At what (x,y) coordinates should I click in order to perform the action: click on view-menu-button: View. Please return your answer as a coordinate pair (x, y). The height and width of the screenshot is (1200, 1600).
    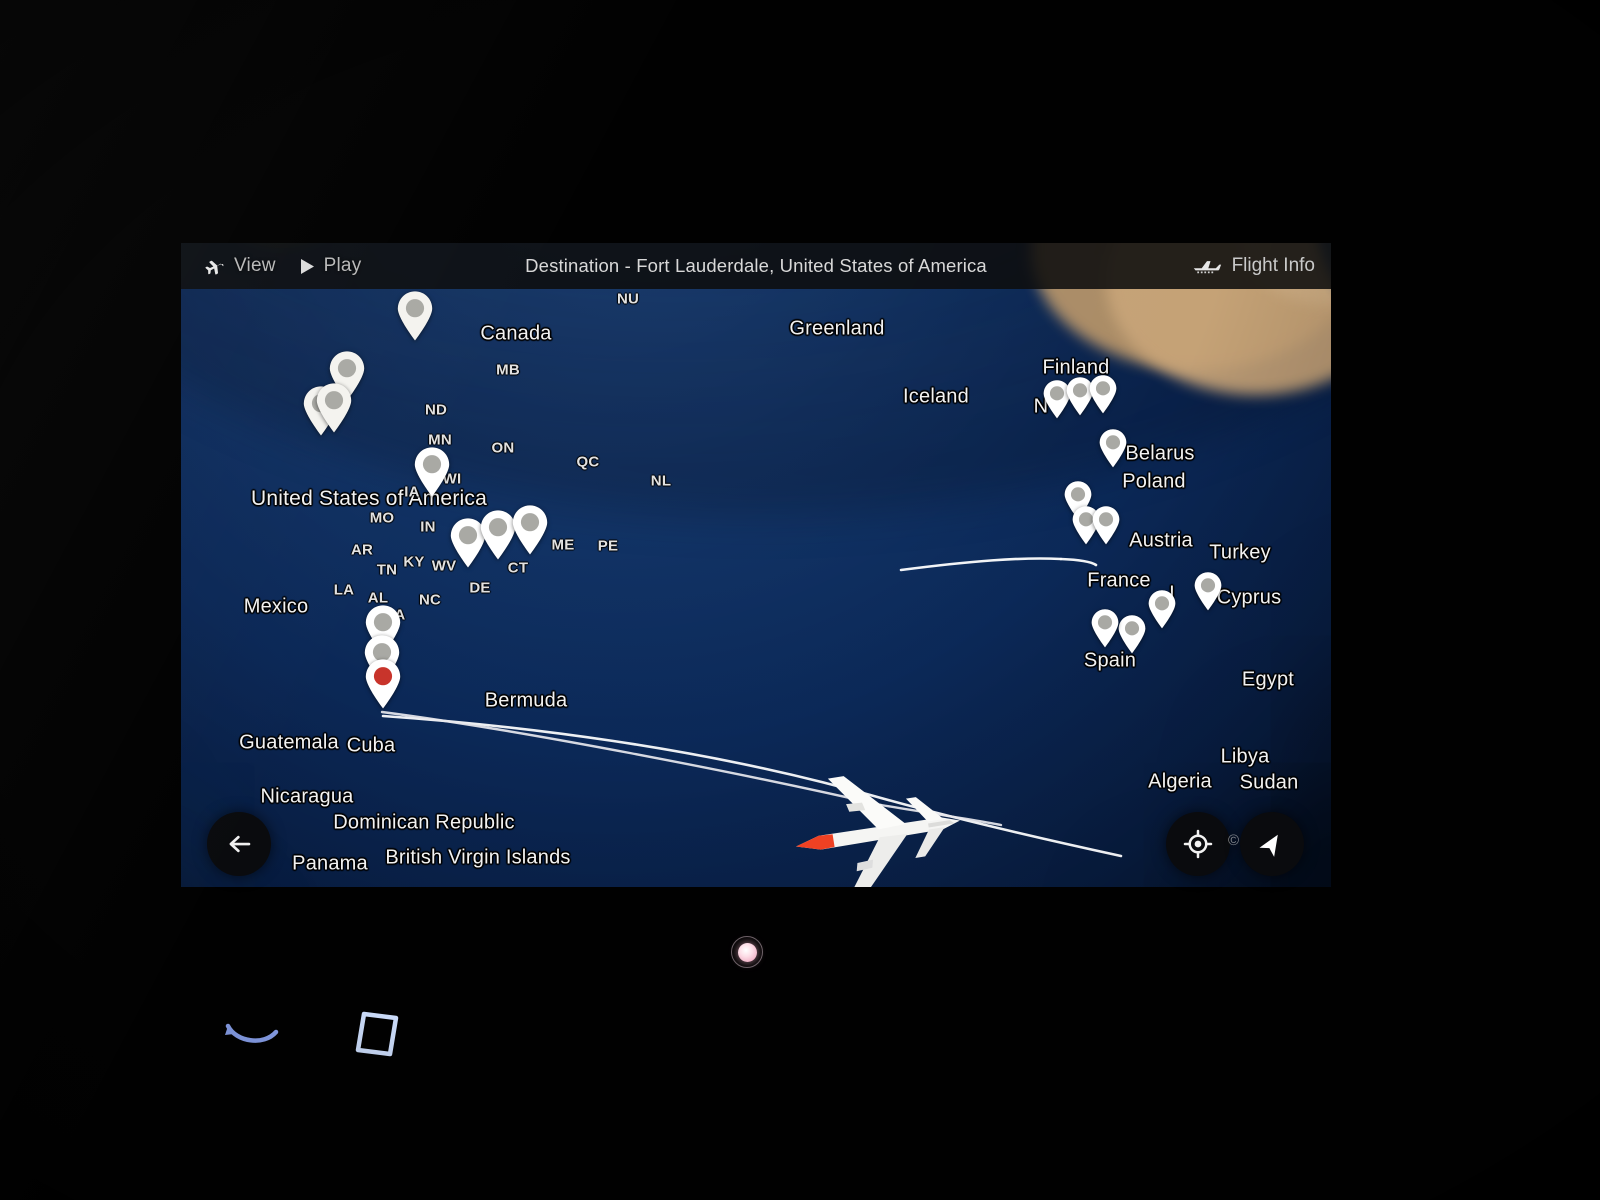
    Looking at the image, I should click on (239, 266).